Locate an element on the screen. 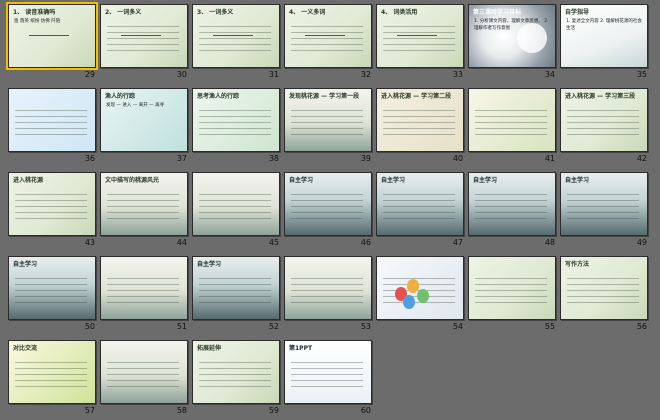  slide-thumbnail: 文中描写的桃源风光 44 is located at coordinates (144, 211).